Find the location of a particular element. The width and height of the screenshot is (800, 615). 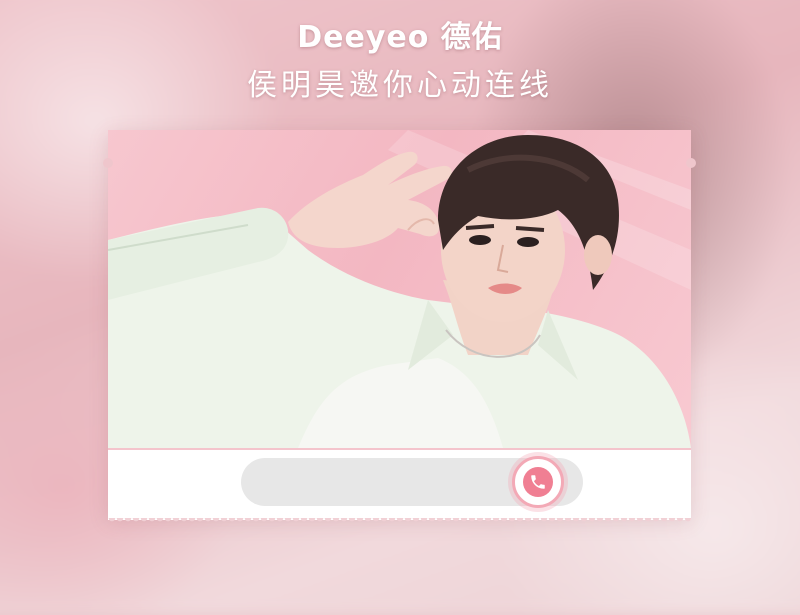

card-notch-left is located at coordinates (108, 163).